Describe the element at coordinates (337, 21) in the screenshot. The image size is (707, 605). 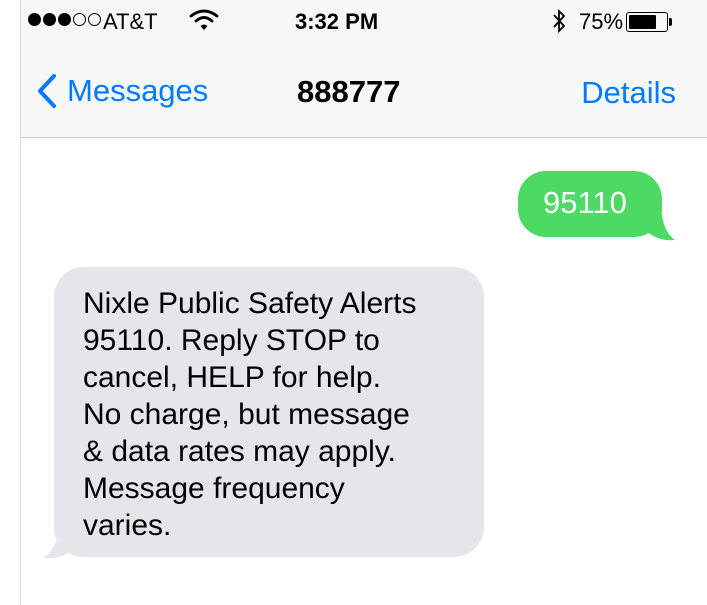
I see `status-time: 3:32 PM` at that location.